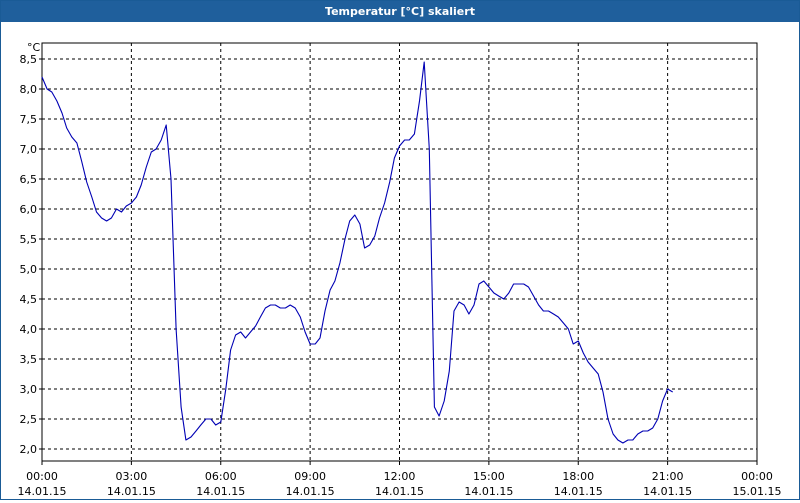  What do you see at coordinates (29, 239) in the screenshot?
I see `y-tick-label: 5,5` at bounding box center [29, 239].